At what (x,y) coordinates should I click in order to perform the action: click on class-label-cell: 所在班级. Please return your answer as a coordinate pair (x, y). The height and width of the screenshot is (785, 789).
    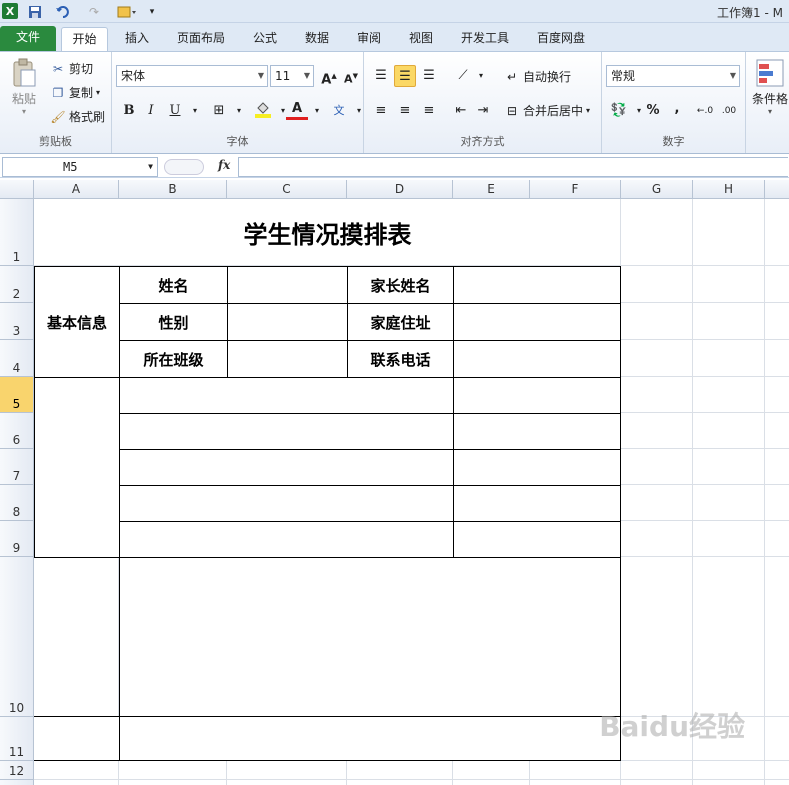
    Looking at the image, I should click on (173, 359).